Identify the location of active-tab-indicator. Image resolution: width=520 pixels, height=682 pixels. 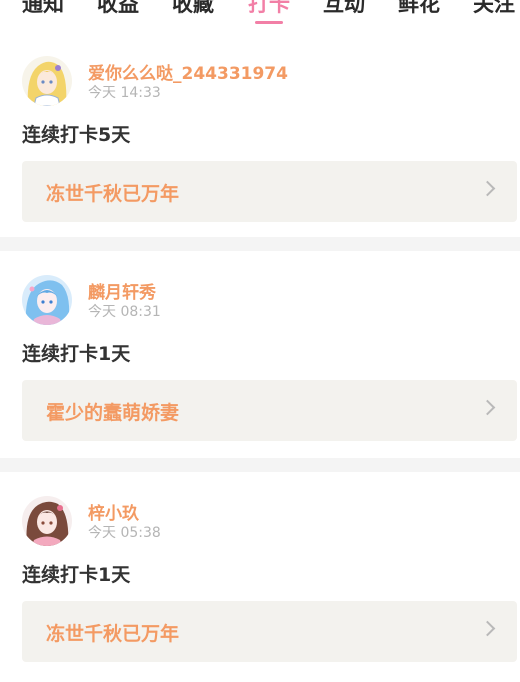
(269, 22).